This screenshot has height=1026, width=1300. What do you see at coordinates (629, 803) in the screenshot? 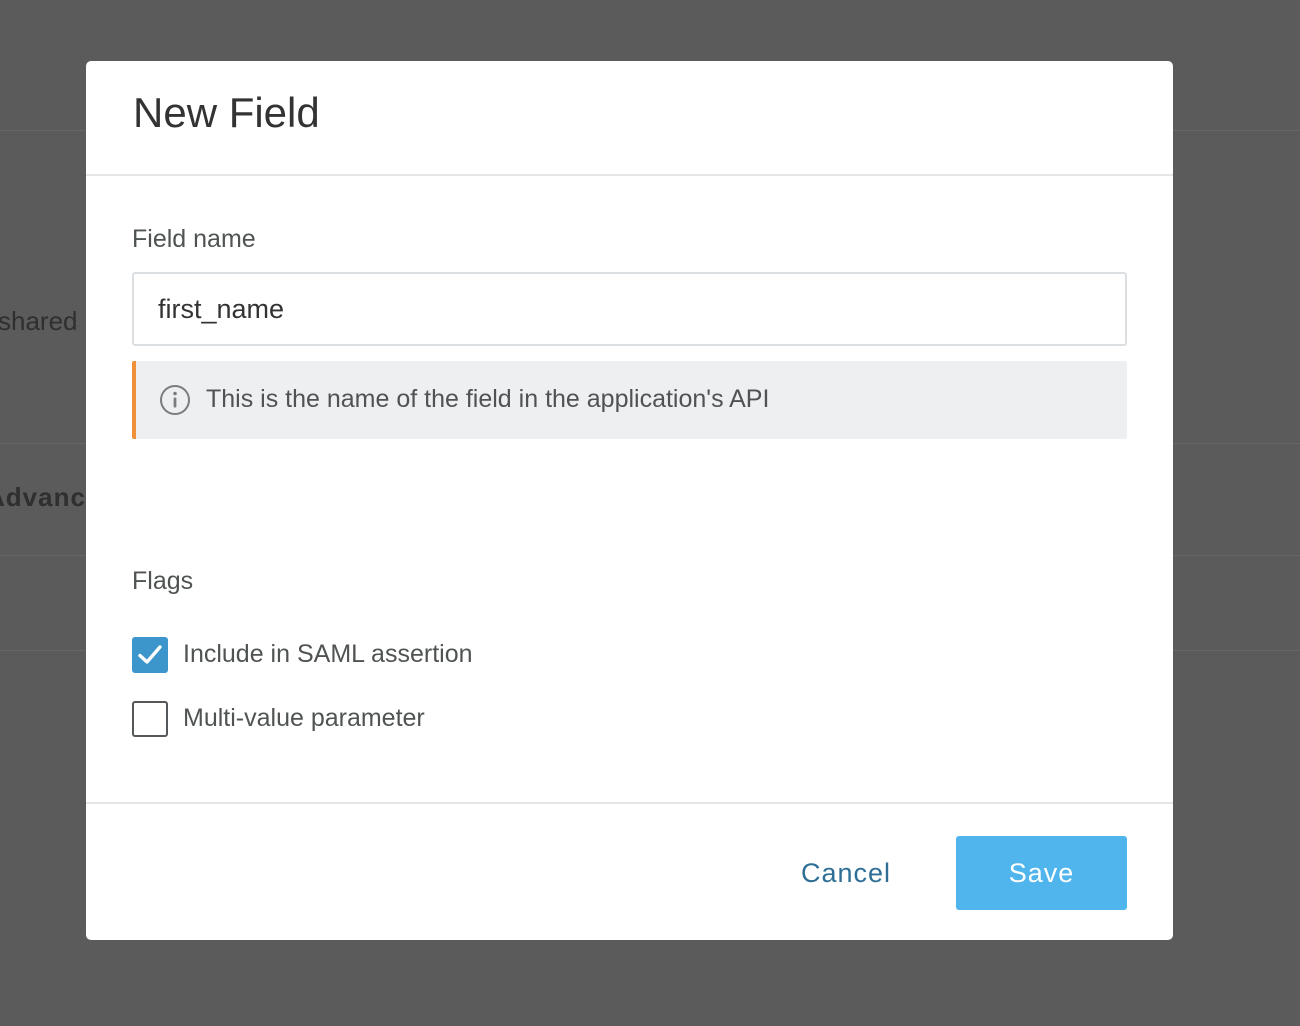
I see `footer-divider` at bounding box center [629, 803].